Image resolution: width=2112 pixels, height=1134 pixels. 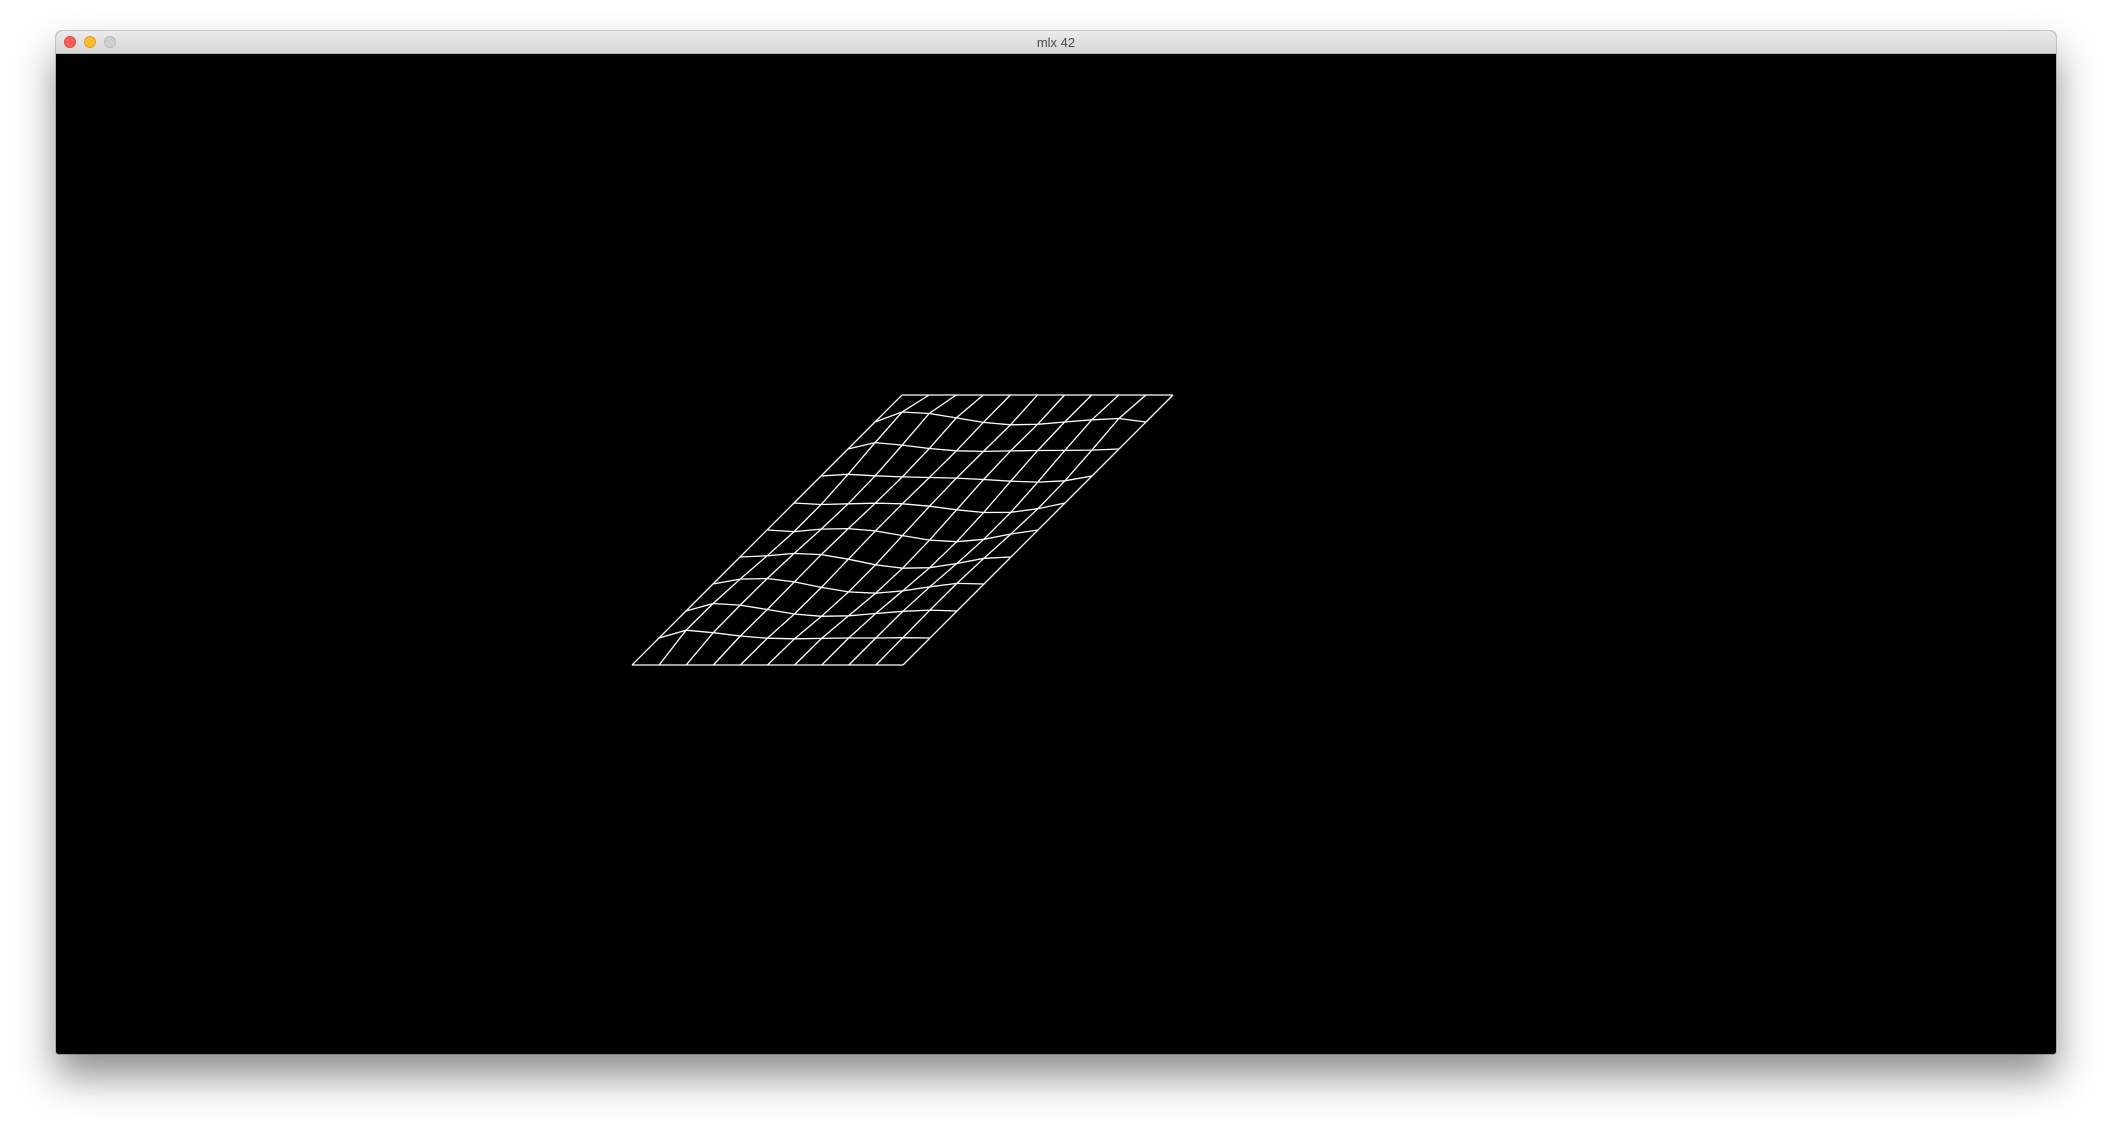 I want to click on window-title: mlx 42, so click(x=1056, y=42).